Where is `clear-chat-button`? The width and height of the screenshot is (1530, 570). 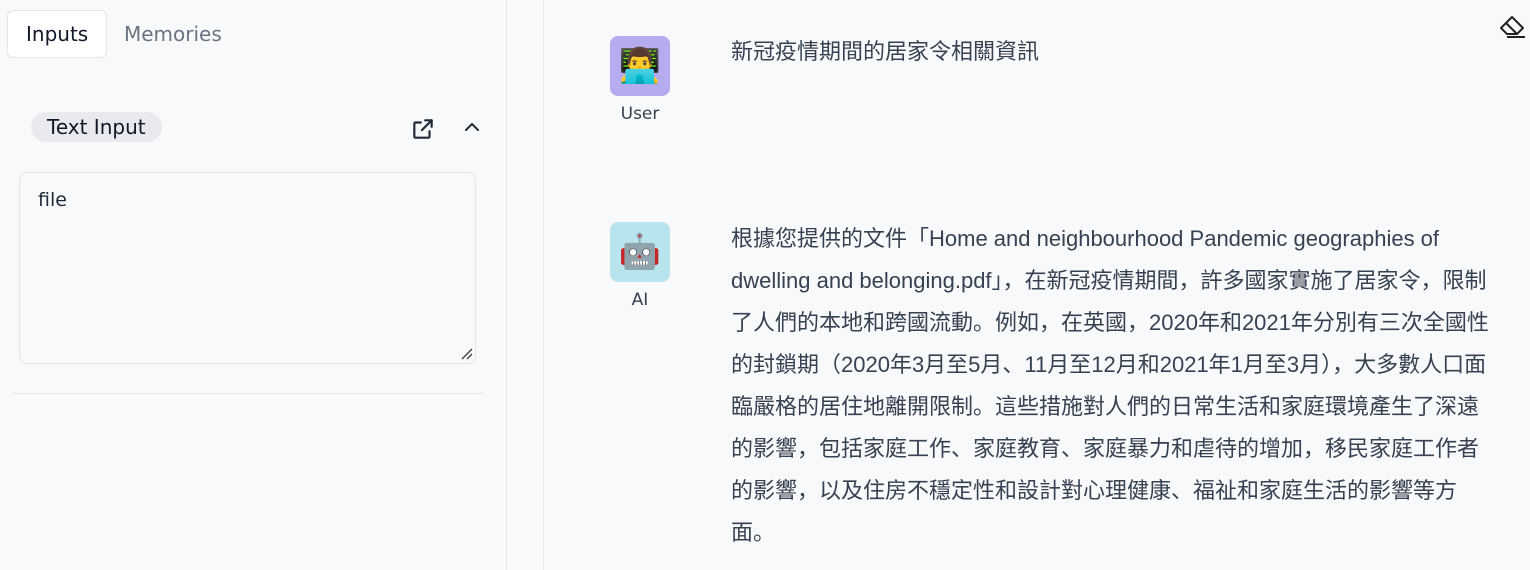
clear-chat-button is located at coordinates (1512, 26).